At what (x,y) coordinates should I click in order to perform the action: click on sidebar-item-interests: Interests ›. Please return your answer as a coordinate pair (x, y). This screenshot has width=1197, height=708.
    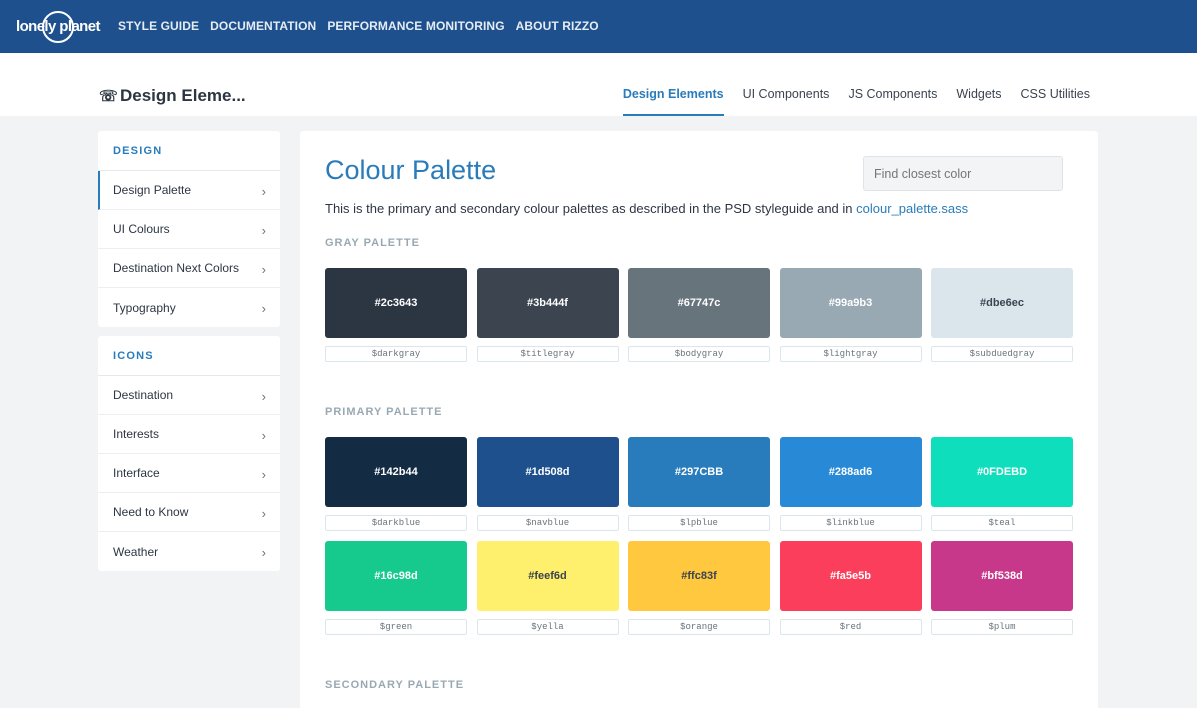
    Looking at the image, I should click on (189, 434).